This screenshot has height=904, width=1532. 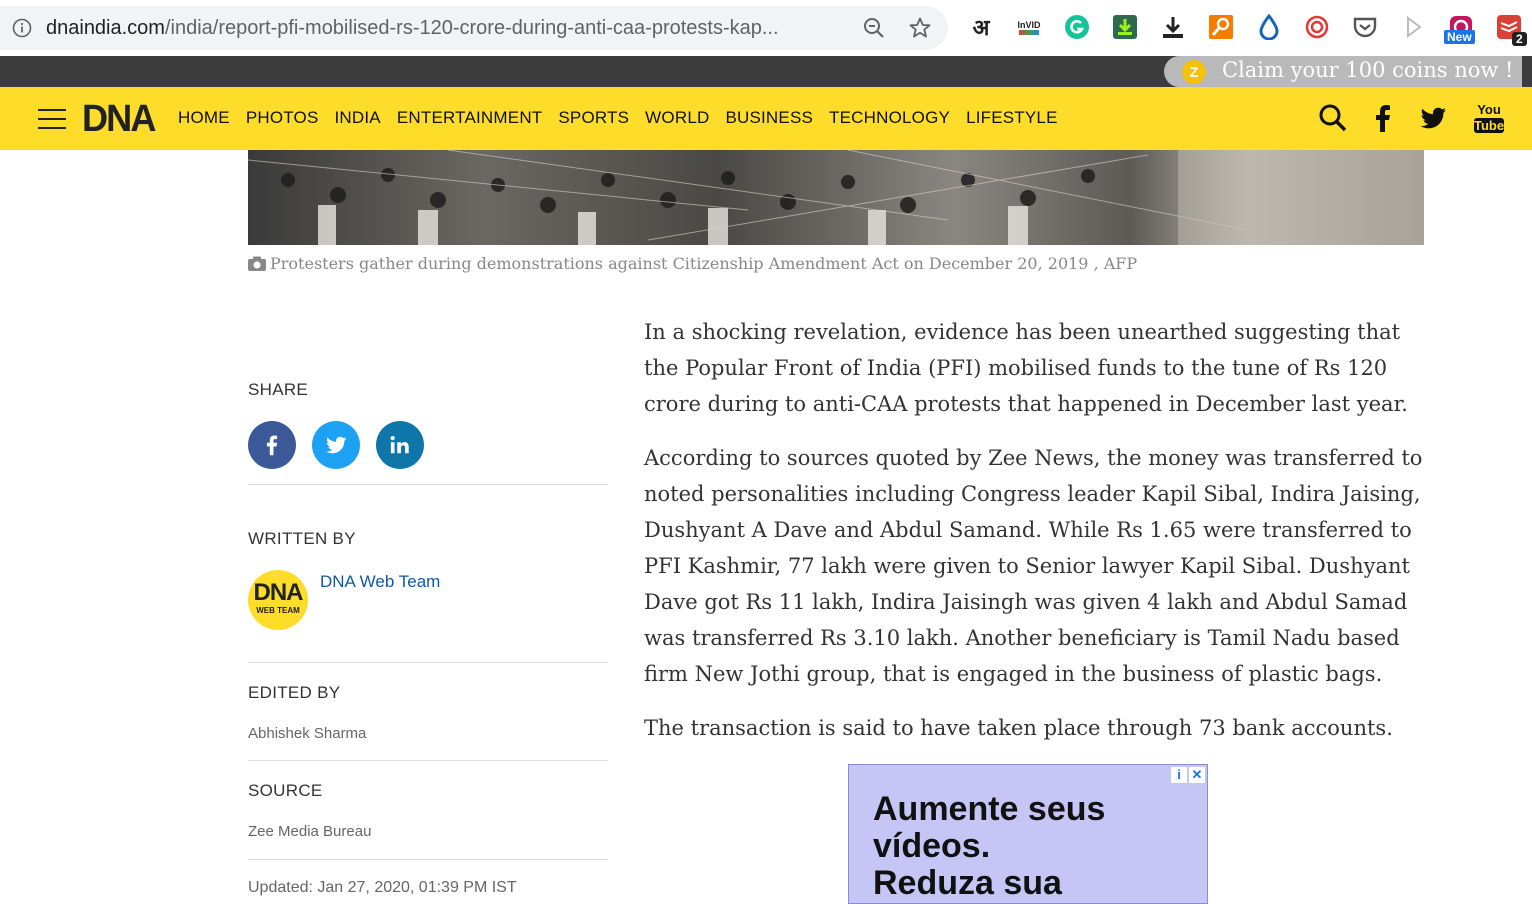 I want to click on nav-link-india: INDIA, so click(x=358, y=118).